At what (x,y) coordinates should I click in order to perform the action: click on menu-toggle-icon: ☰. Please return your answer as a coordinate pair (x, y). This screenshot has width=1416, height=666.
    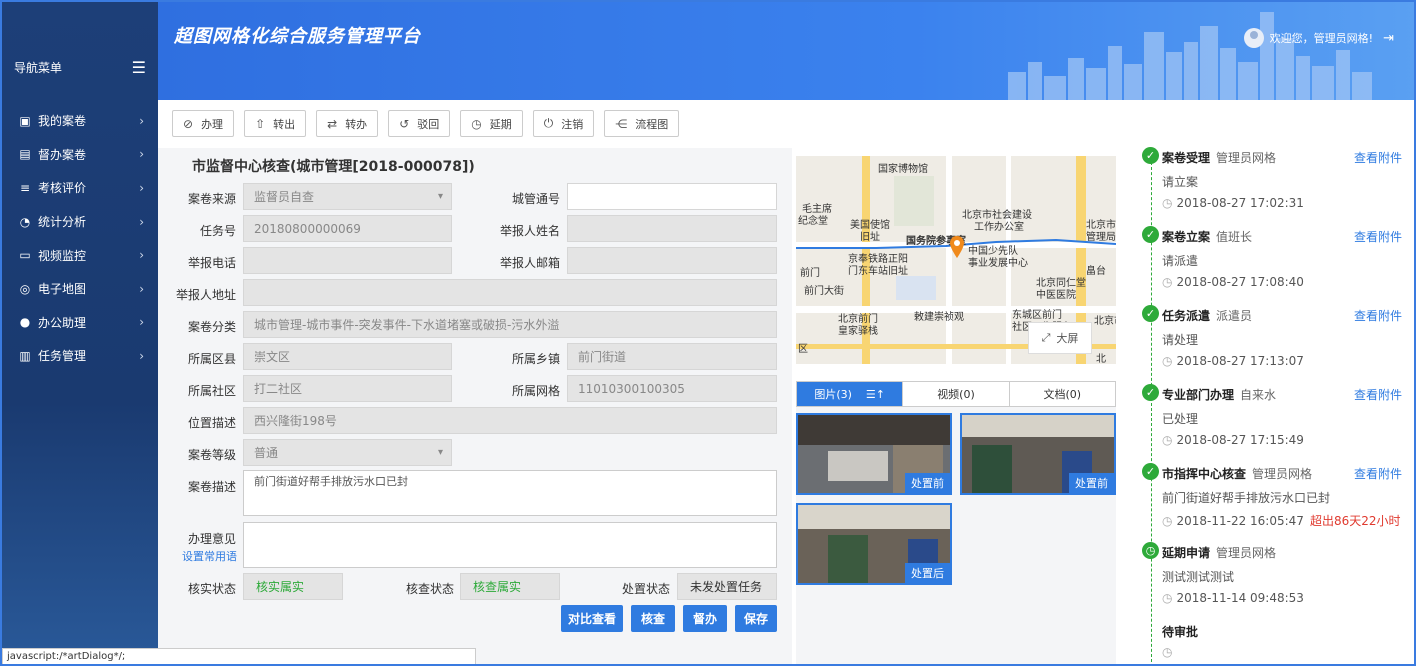
    Looking at the image, I should click on (139, 68).